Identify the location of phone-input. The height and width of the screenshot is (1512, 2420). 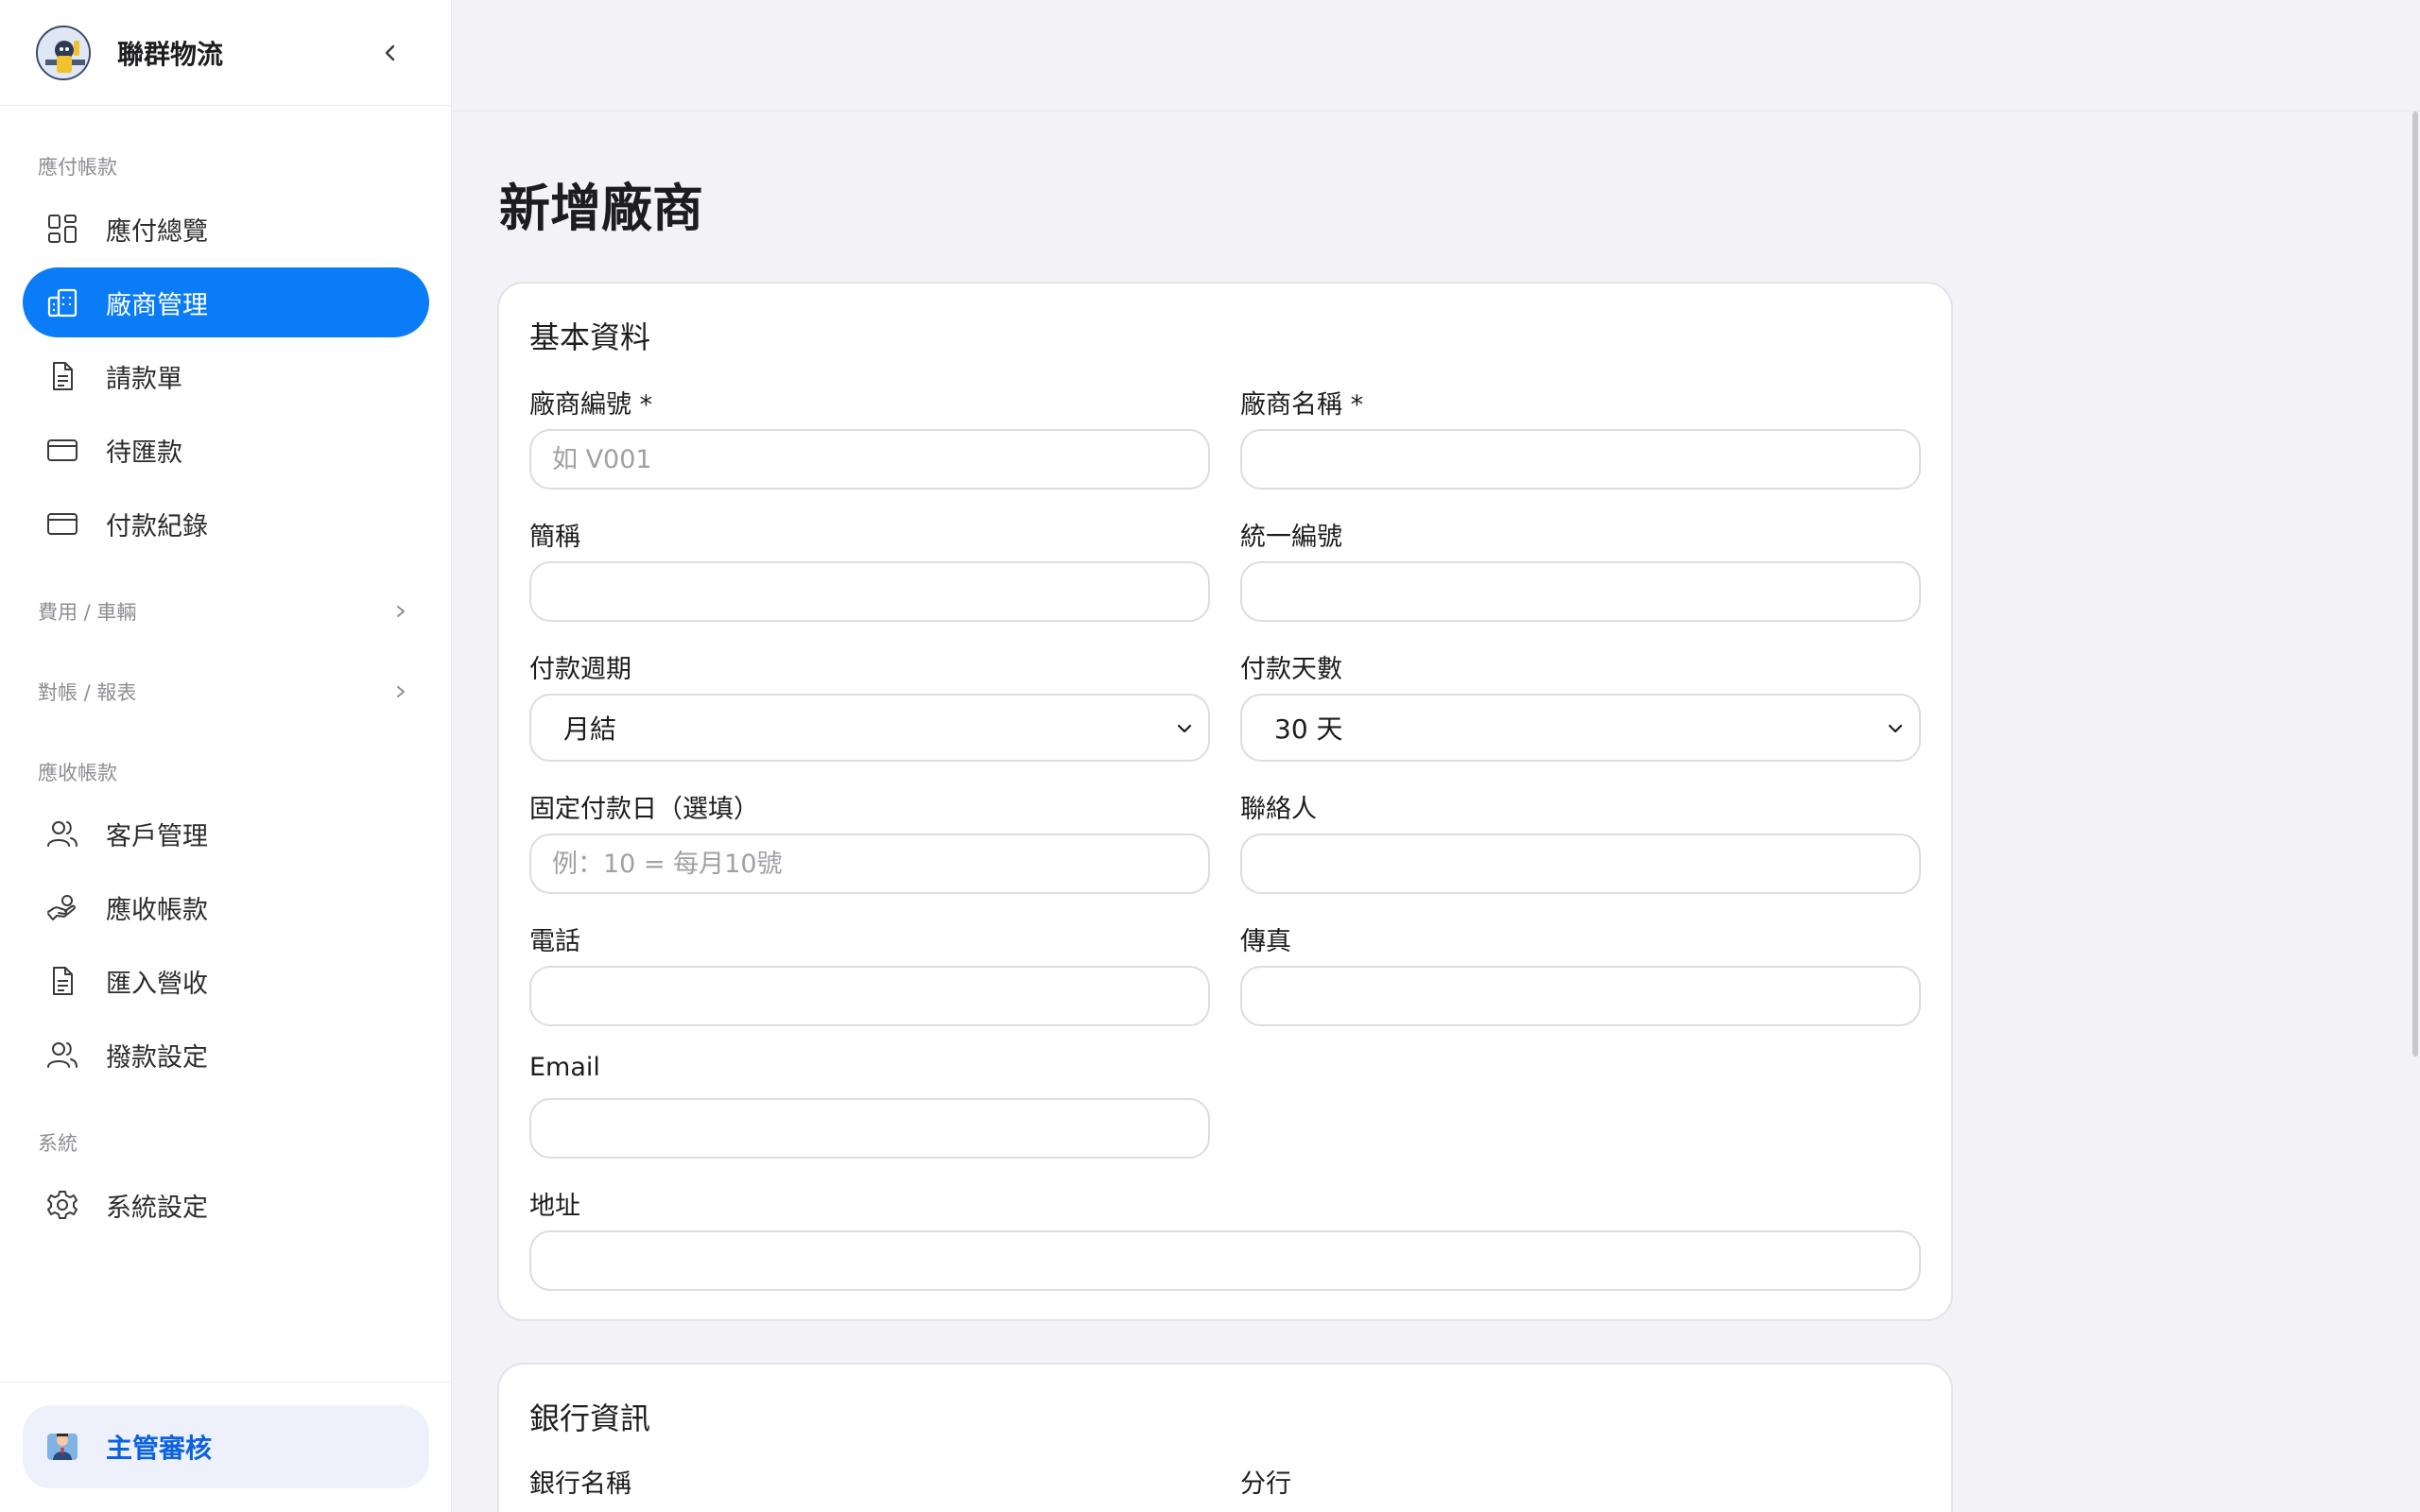
(870, 996).